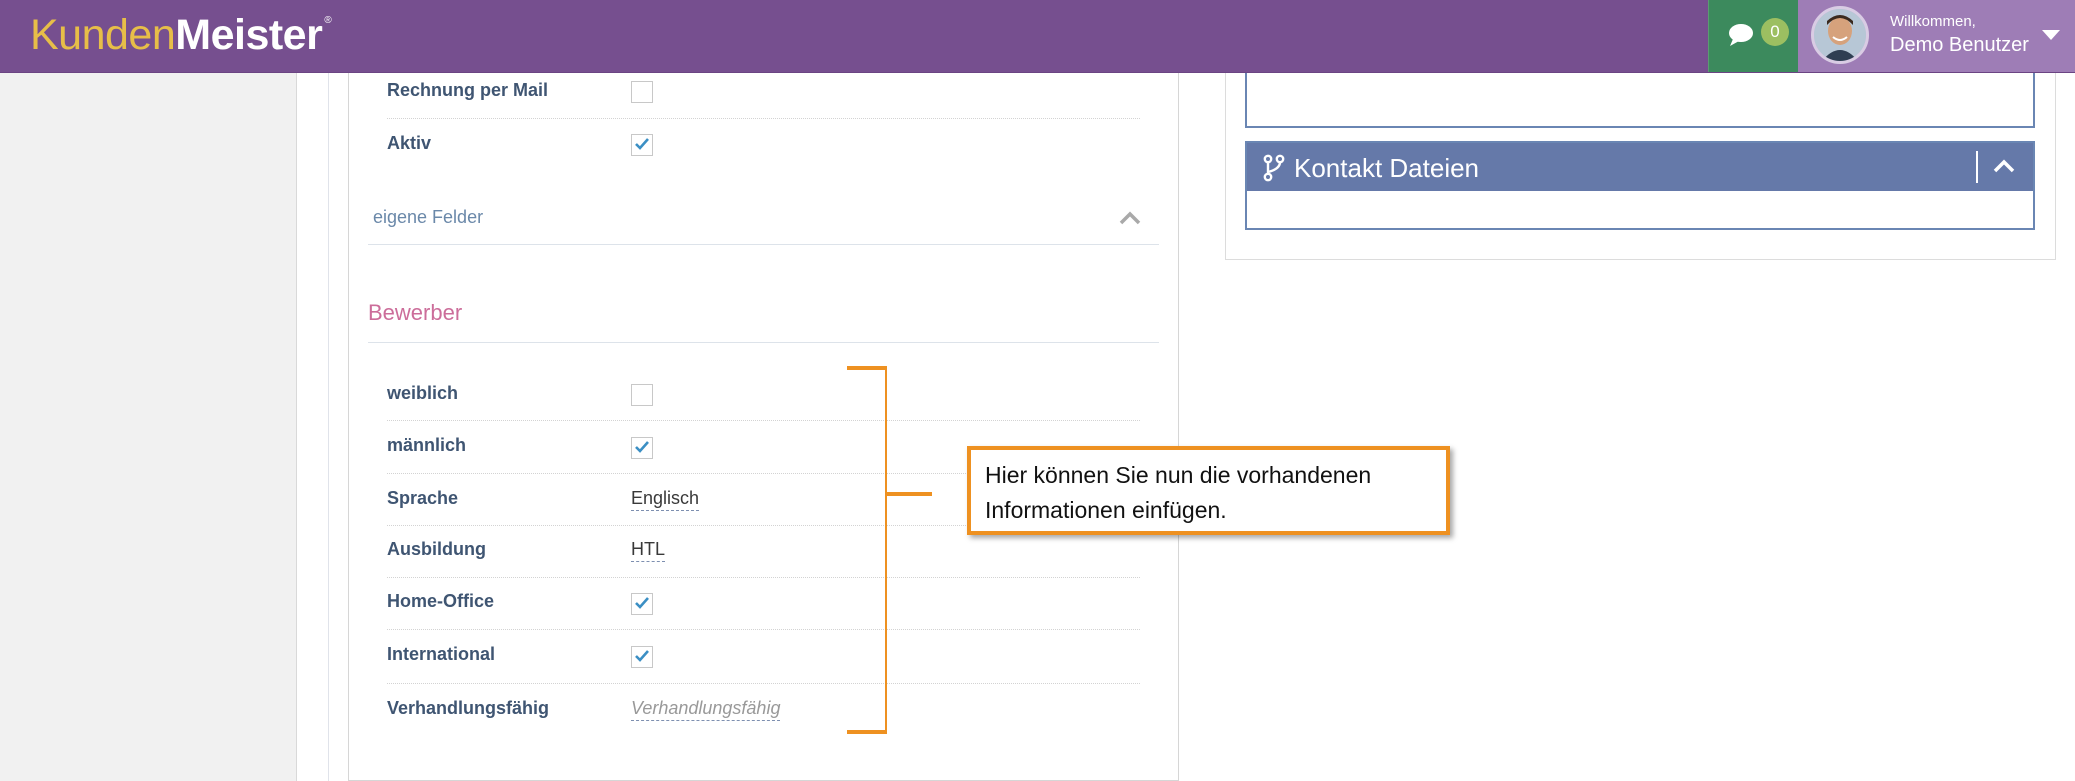 The image size is (2075, 781). I want to click on verhandlungsfaehig-value: Verhandlungsfähig, so click(706, 709).